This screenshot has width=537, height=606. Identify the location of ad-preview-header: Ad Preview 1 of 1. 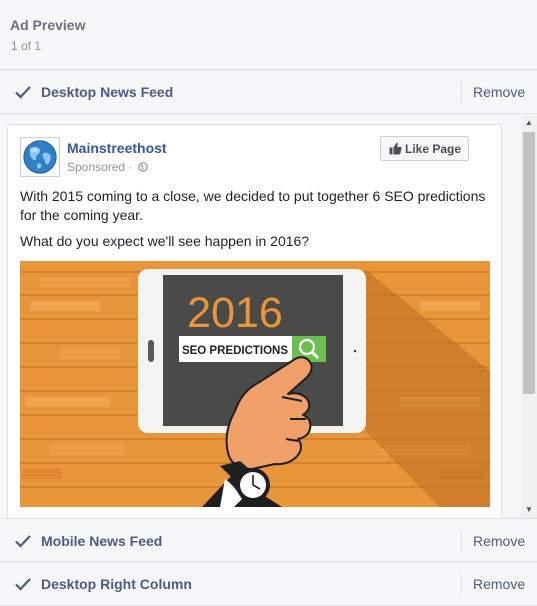
(268, 35).